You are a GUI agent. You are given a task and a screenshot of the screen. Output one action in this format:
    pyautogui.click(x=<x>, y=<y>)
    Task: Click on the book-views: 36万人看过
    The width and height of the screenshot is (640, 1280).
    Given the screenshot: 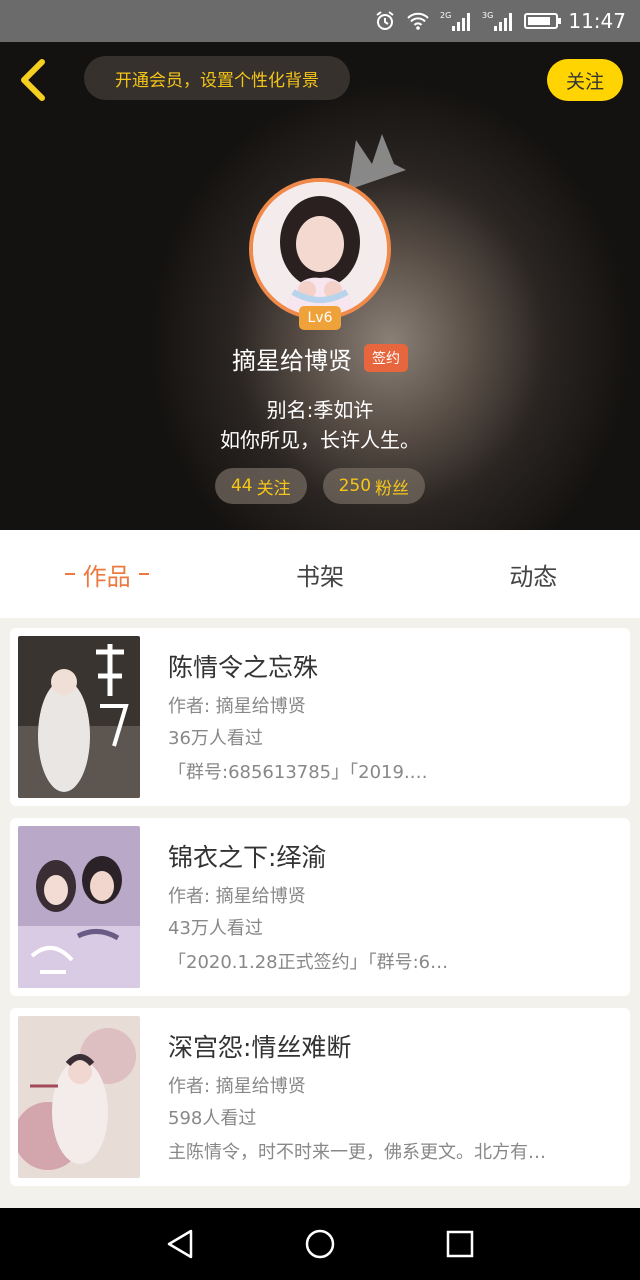 What is the action you would take?
    pyautogui.click(x=215, y=738)
    